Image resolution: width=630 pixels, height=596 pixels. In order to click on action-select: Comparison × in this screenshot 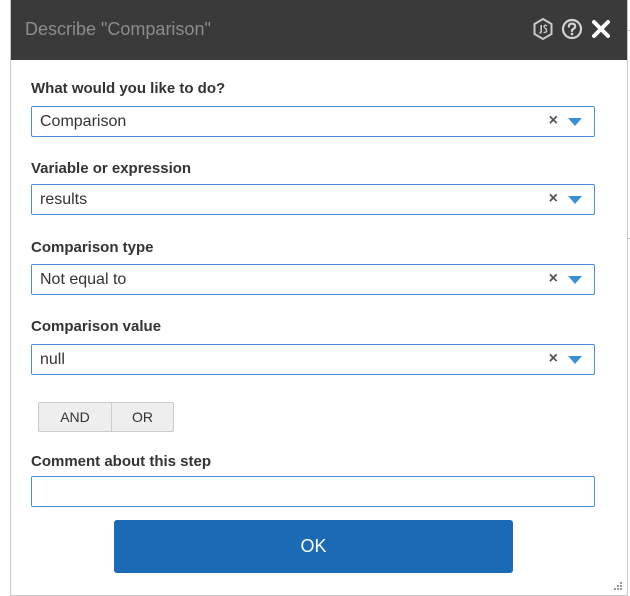, I will do `click(313, 121)`.